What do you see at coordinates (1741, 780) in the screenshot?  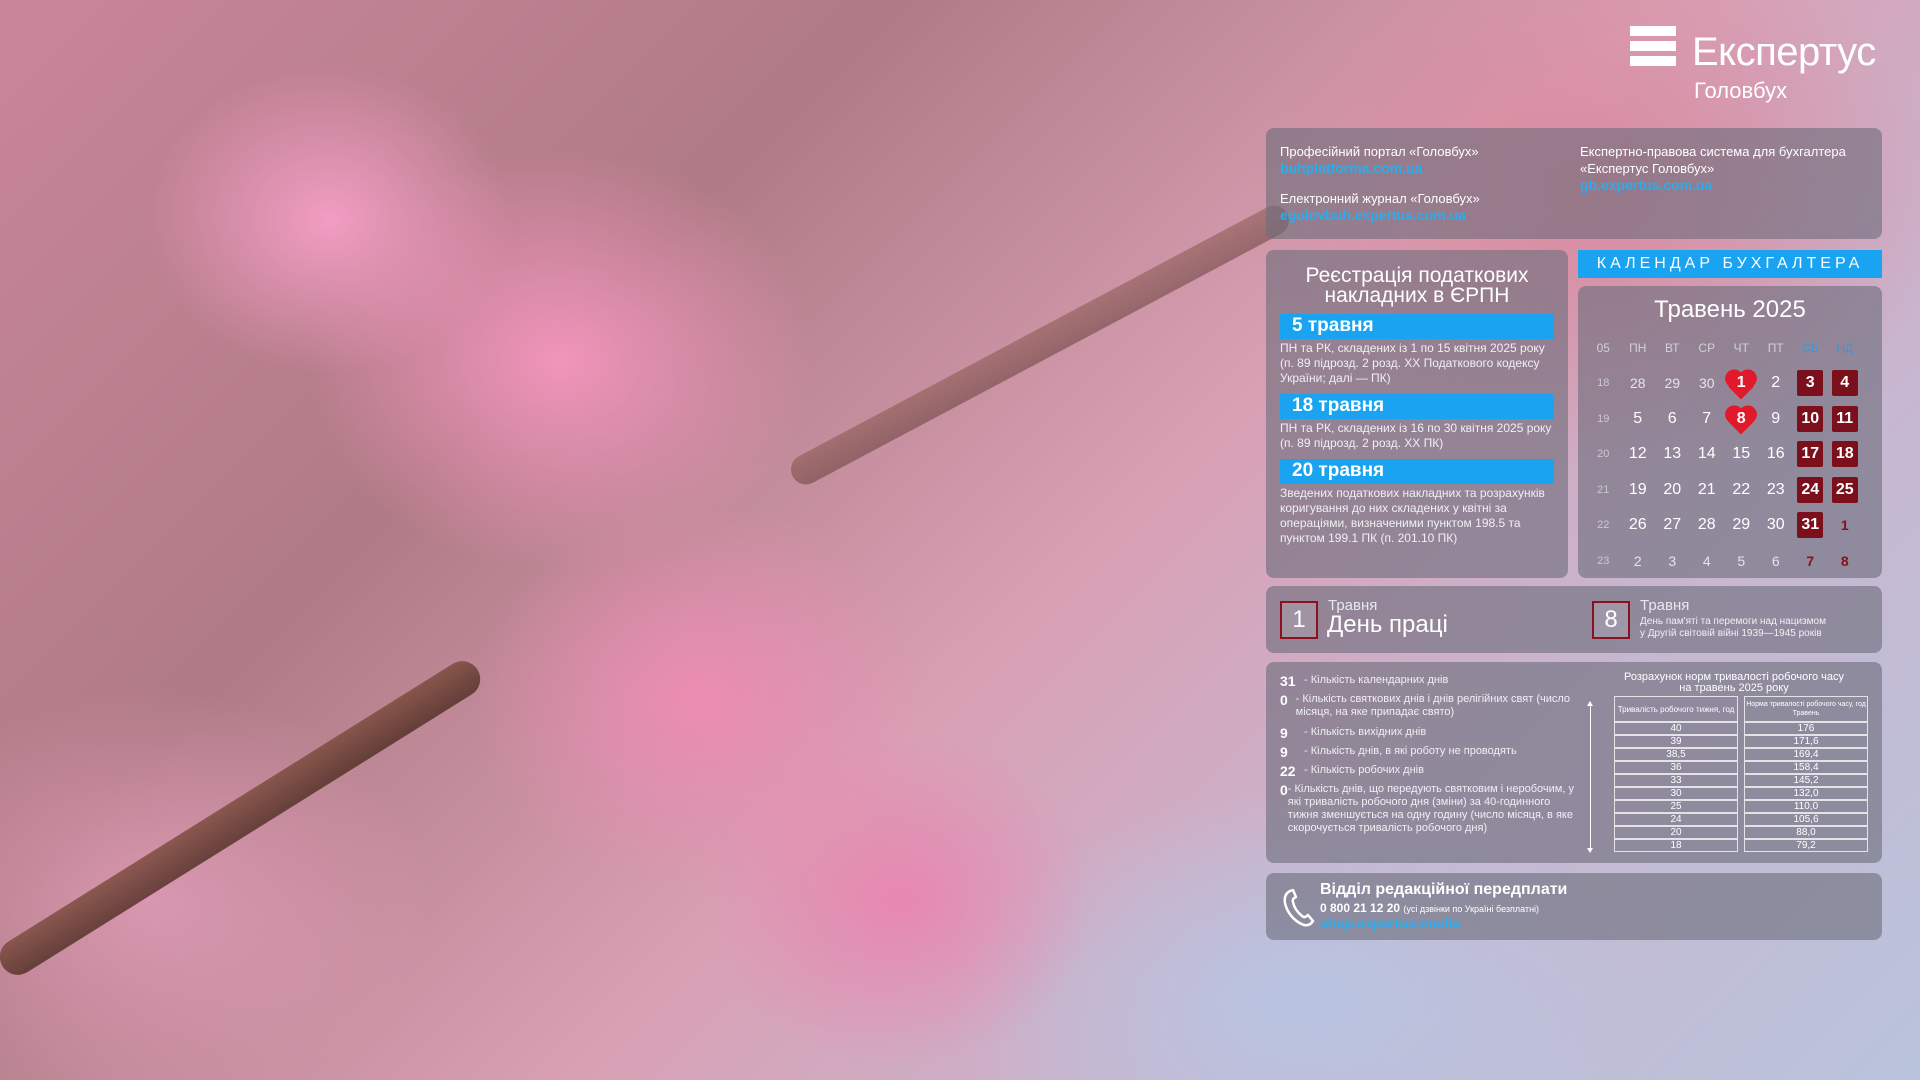 I see `norms-row: 33 145,2` at bounding box center [1741, 780].